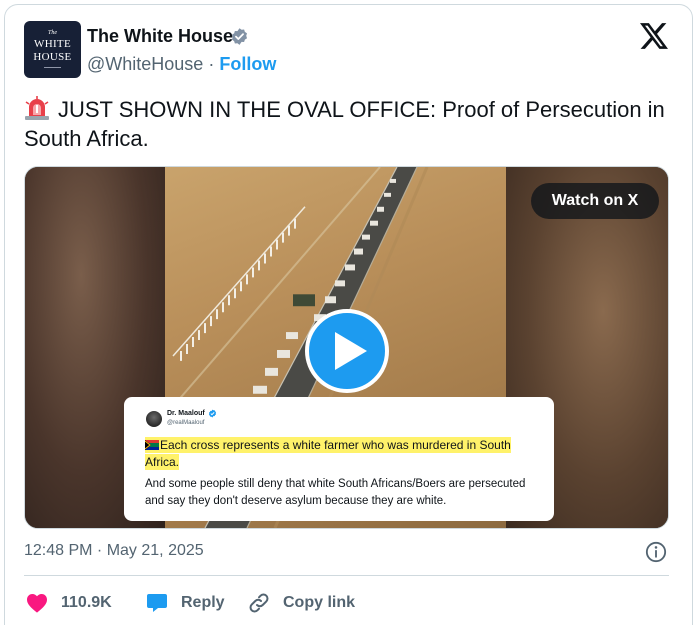 The image size is (697, 625). I want to click on copy-link-label: Copy link, so click(319, 602).